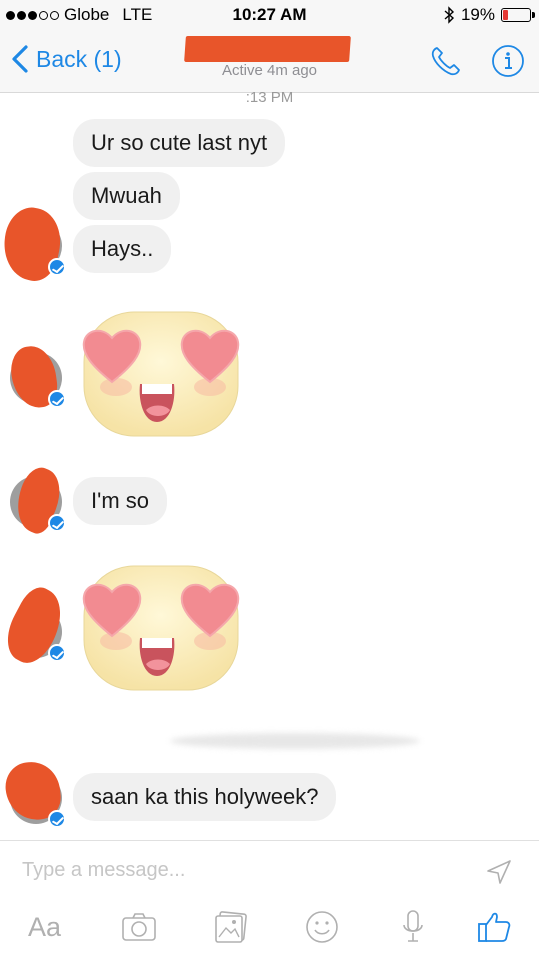 Image resolution: width=539 pixels, height=960 pixels. Describe the element at coordinates (446, 61) in the screenshot. I see `phone-icon` at that location.